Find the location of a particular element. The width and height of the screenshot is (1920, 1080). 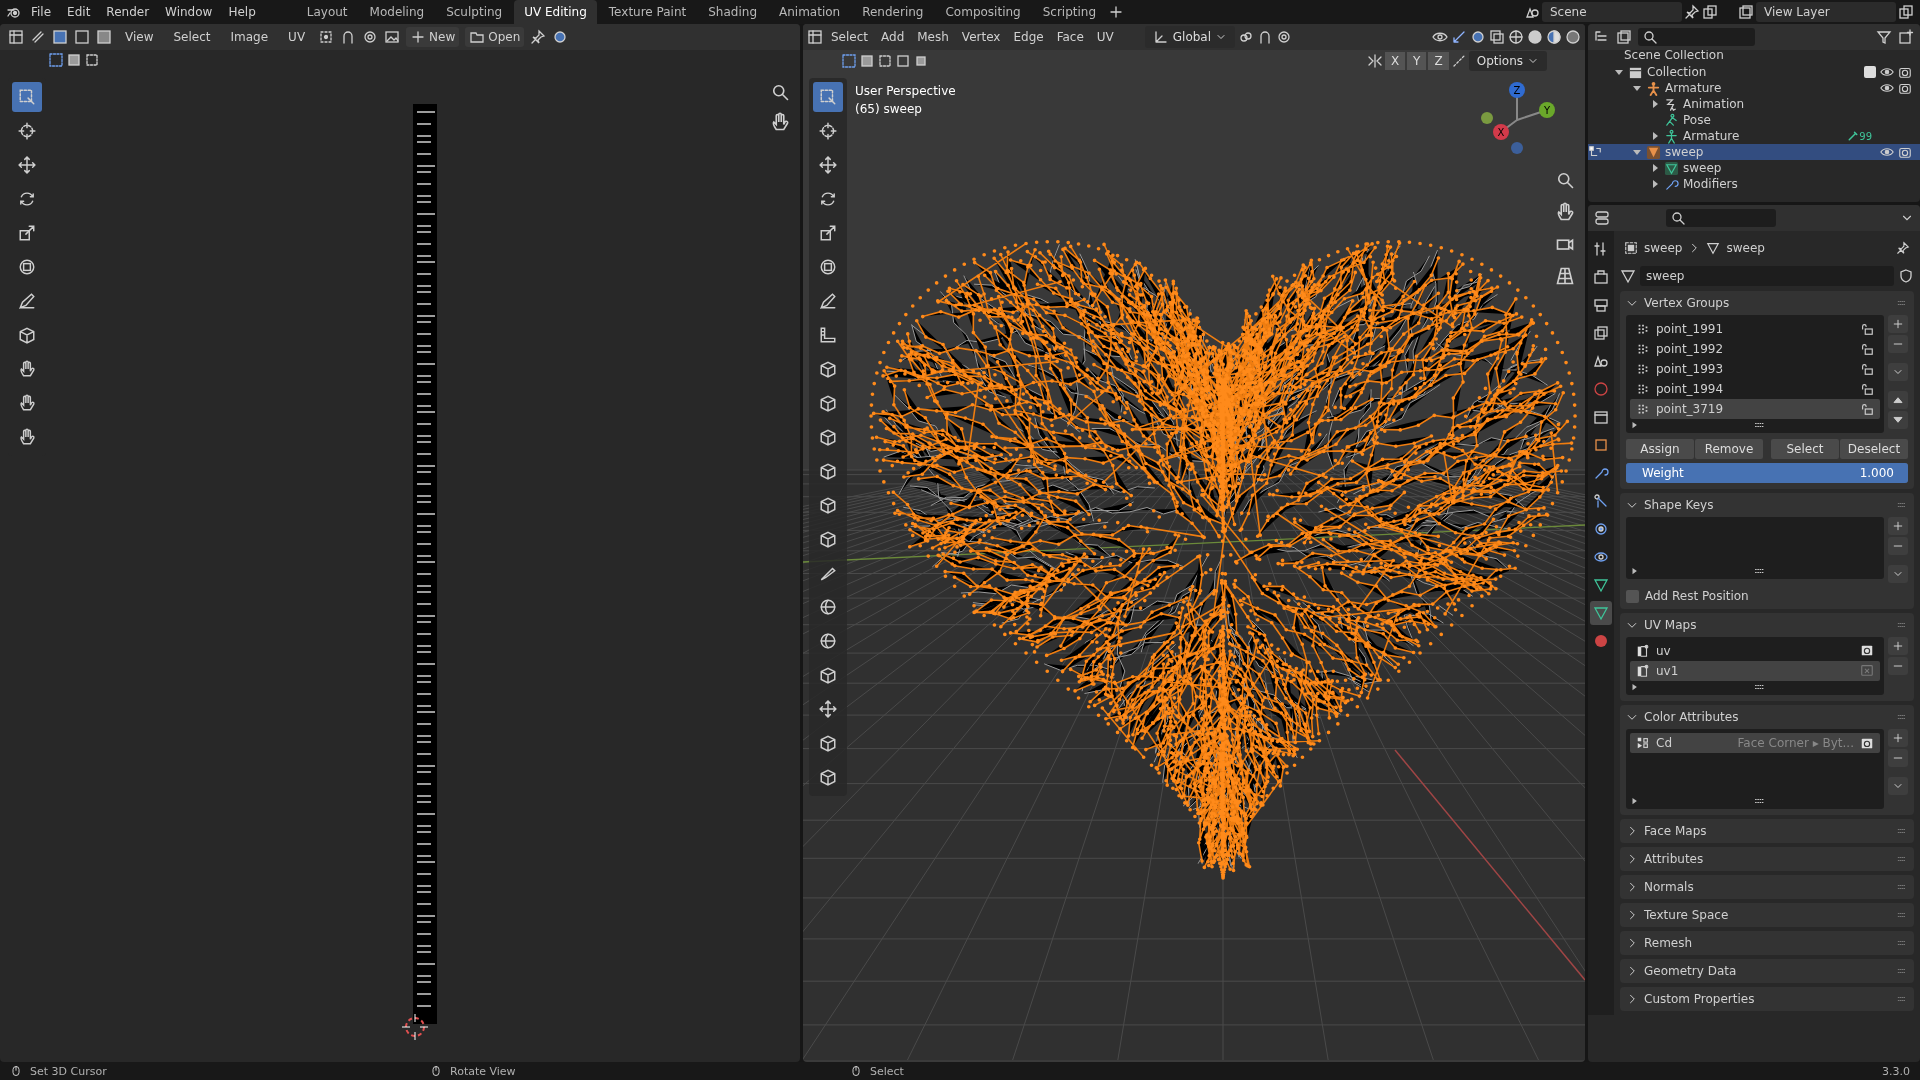

outliner-row: Collection is located at coordinates (1754, 72).